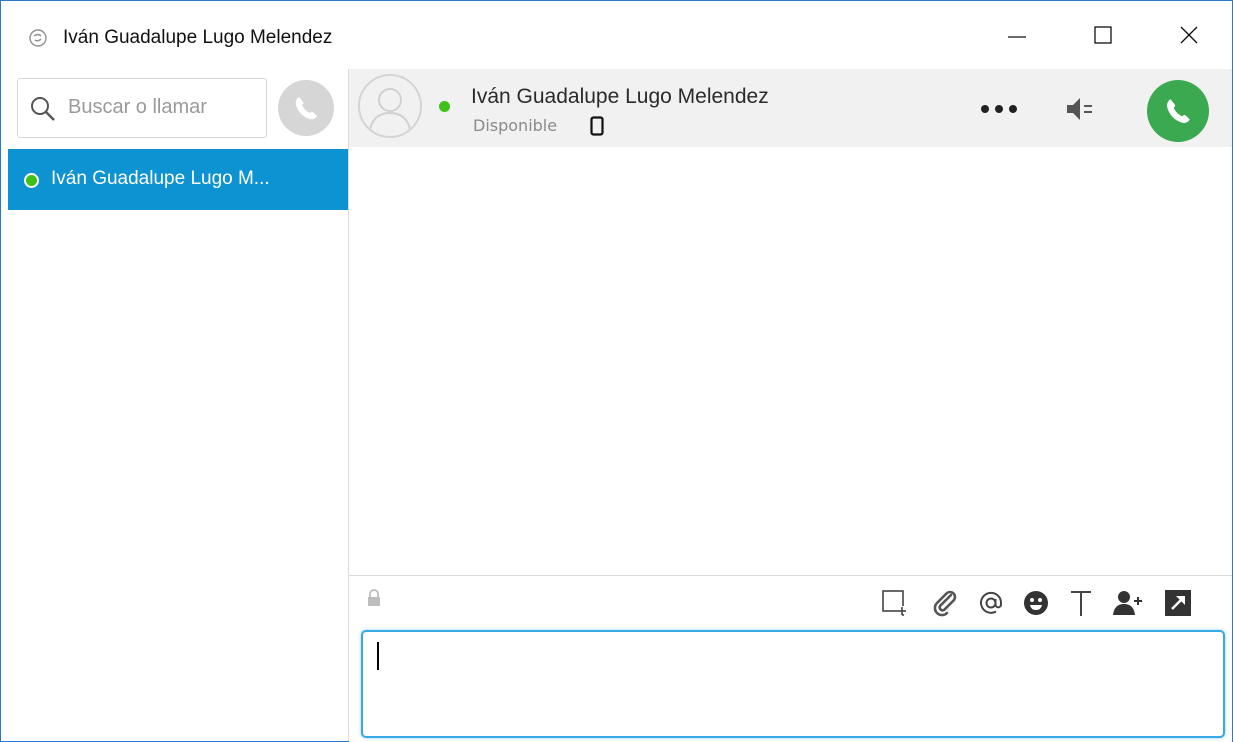  I want to click on emoji-button, so click(1036, 603).